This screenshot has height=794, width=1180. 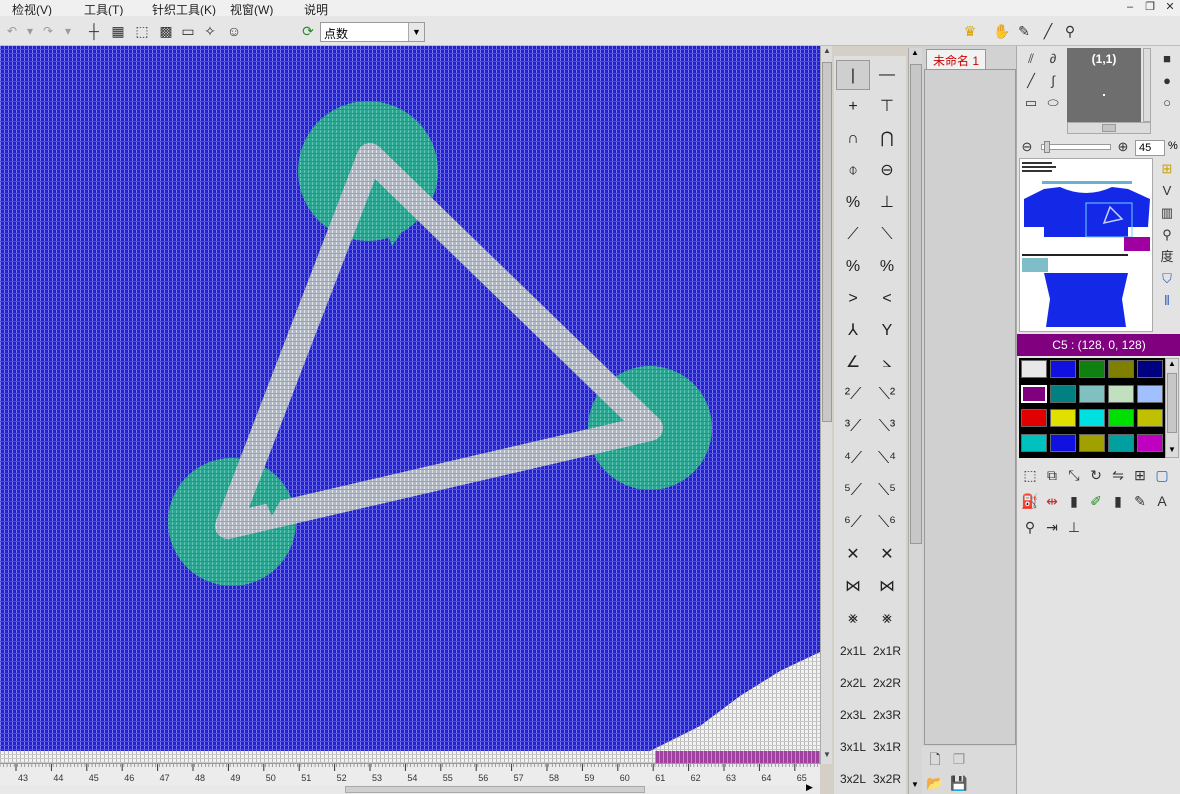 I want to click on preview-scroll-thumb, so click(x=1109, y=128).